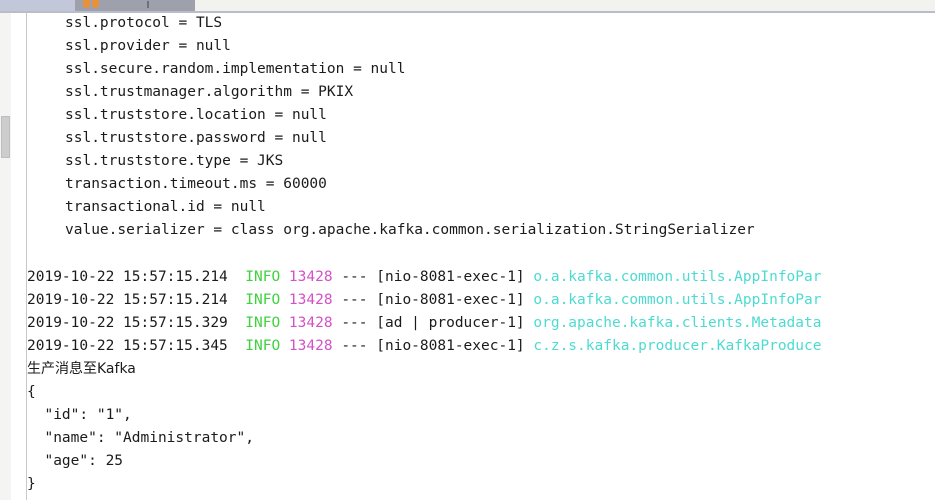  Describe the element at coordinates (165, 207) in the screenshot. I see `config-line: transactional.id = null` at that location.